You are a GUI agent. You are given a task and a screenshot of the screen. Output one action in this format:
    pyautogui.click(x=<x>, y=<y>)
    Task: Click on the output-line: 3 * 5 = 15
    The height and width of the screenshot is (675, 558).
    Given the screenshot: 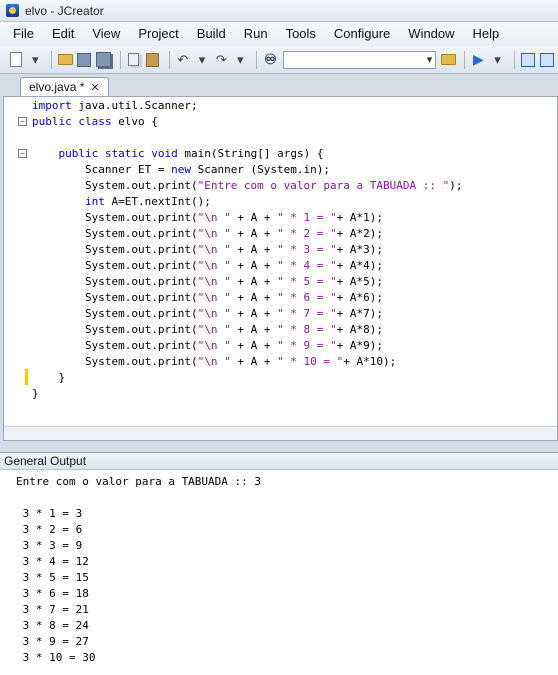 What is the action you would take?
    pyautogui.click(x=52, y=577)
    